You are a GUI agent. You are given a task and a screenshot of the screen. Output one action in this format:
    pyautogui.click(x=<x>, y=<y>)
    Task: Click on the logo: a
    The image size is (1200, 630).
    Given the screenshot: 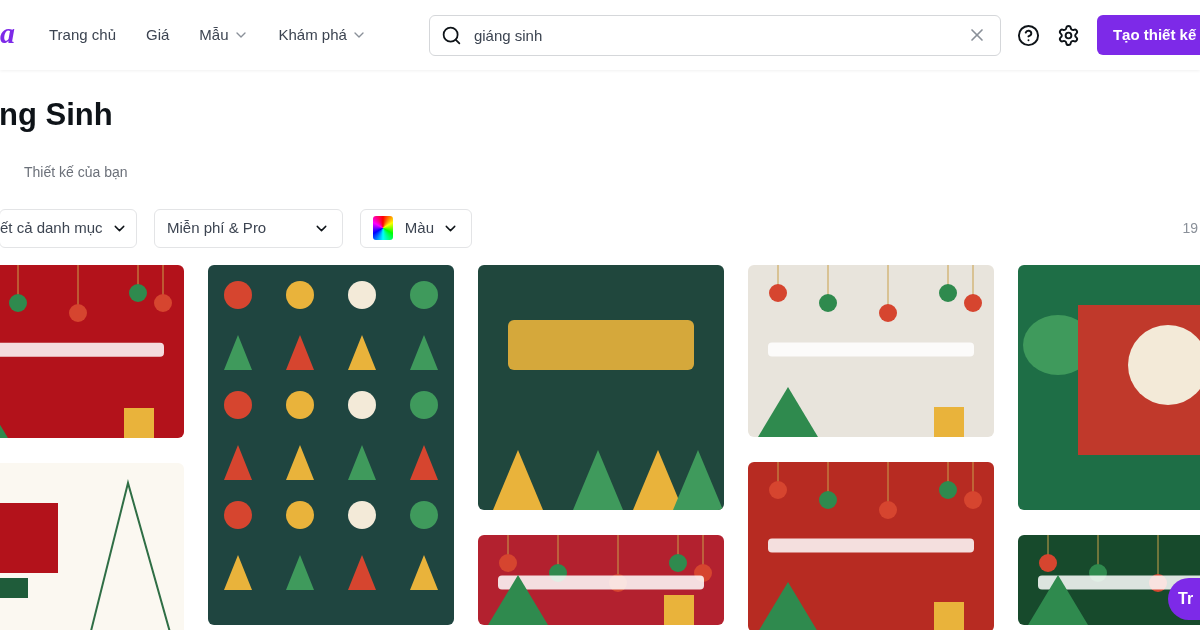 What is the action you would take?
    pyautogui.click(x=7, y=33)
    